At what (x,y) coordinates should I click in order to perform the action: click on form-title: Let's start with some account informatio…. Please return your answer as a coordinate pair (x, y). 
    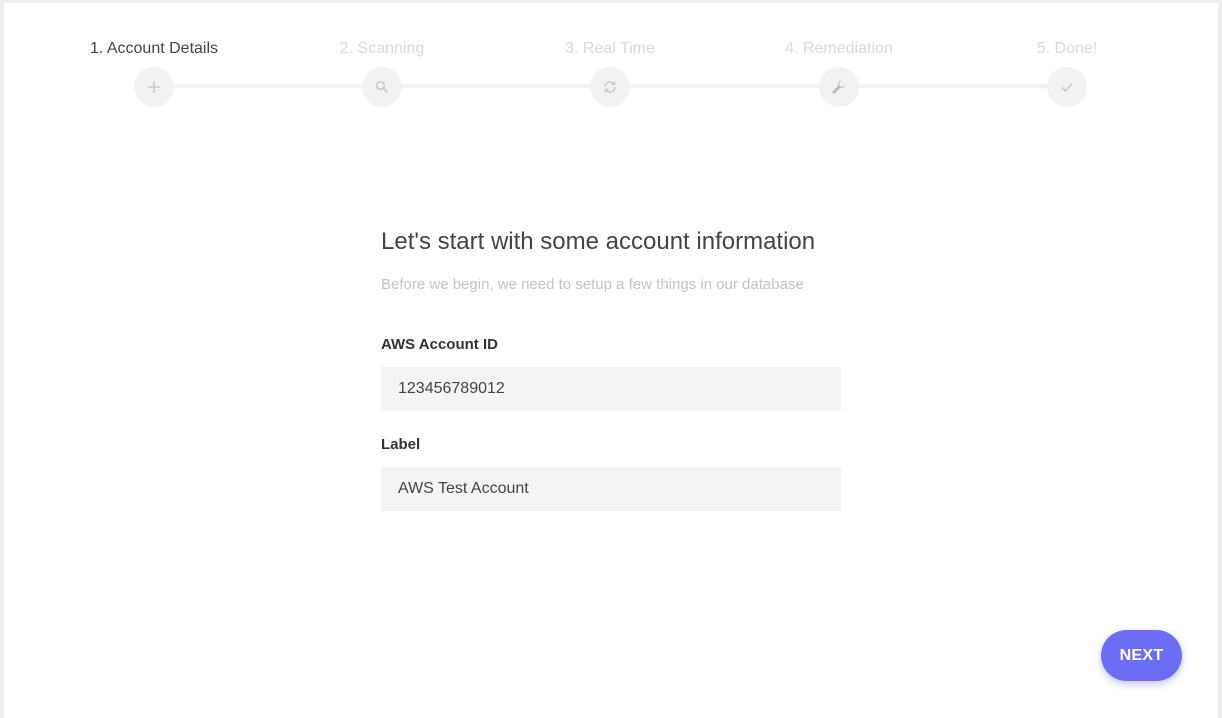
    Looking at the image, I should click on (598, 241).